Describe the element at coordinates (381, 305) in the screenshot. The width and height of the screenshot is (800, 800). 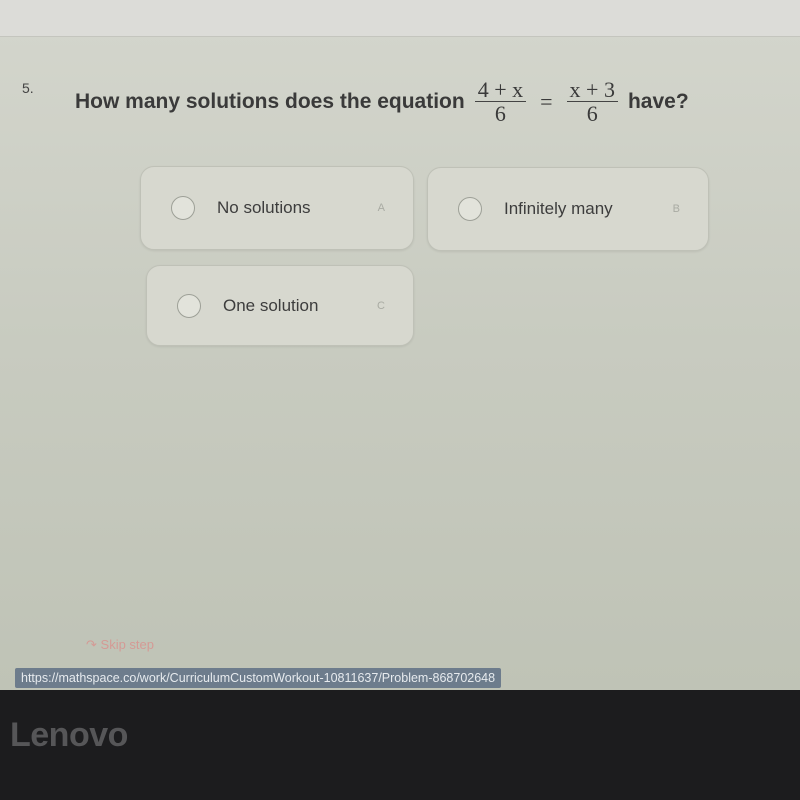
I see `option-letter: C` at that location.